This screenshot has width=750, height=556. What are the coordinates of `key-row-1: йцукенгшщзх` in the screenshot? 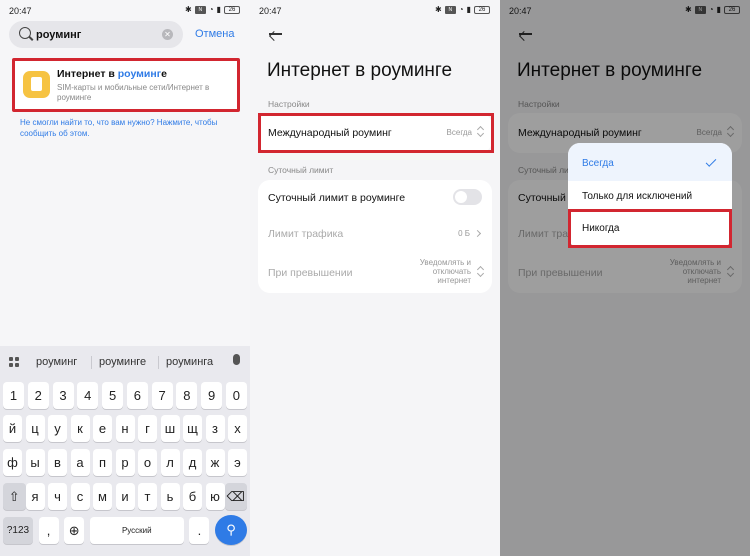 It's located at (125, 428).